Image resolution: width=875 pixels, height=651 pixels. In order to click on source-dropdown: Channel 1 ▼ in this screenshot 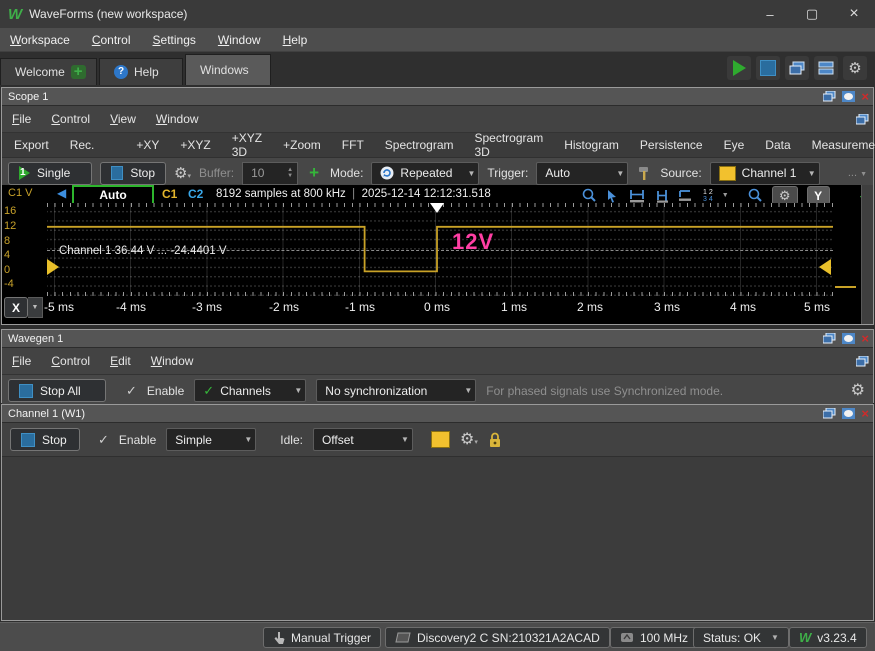, I will do `click(764, 173)`.